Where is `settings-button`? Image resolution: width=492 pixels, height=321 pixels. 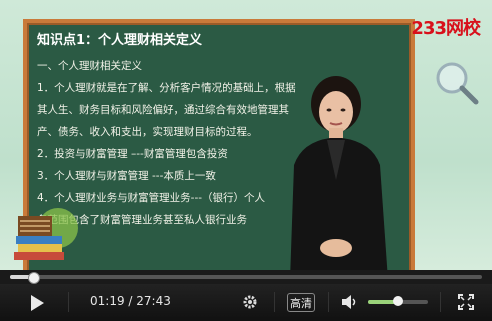
settings-button is located at coordinates (250, 302).